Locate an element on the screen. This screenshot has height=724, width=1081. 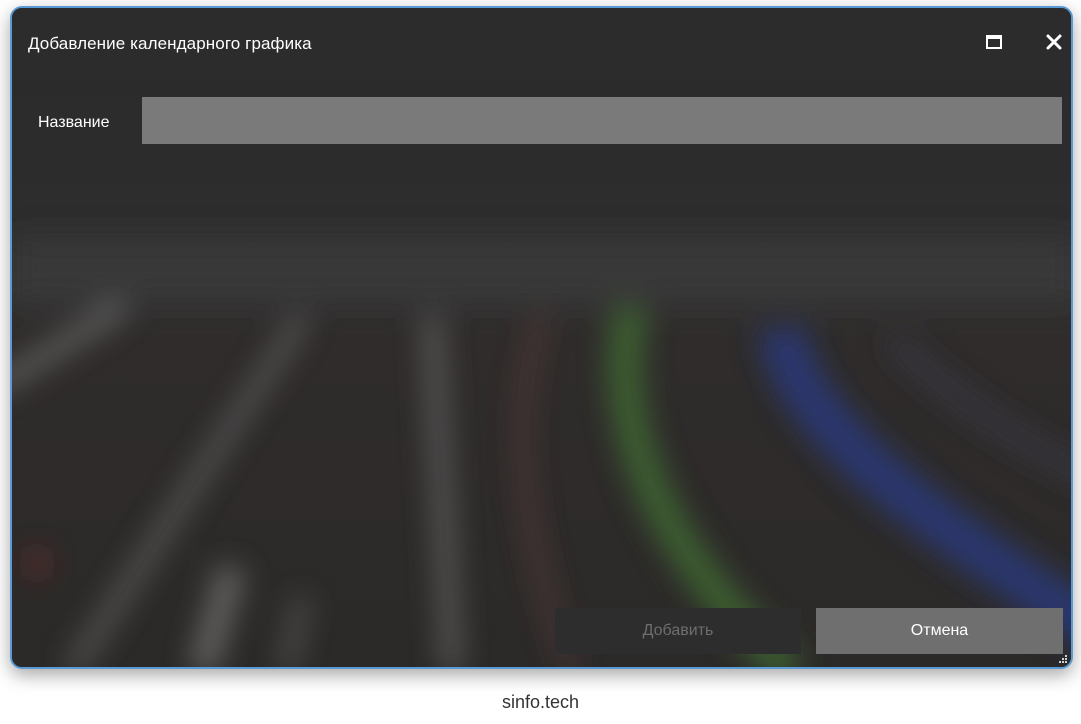
maximize-button is located at coordinates (994, 42).